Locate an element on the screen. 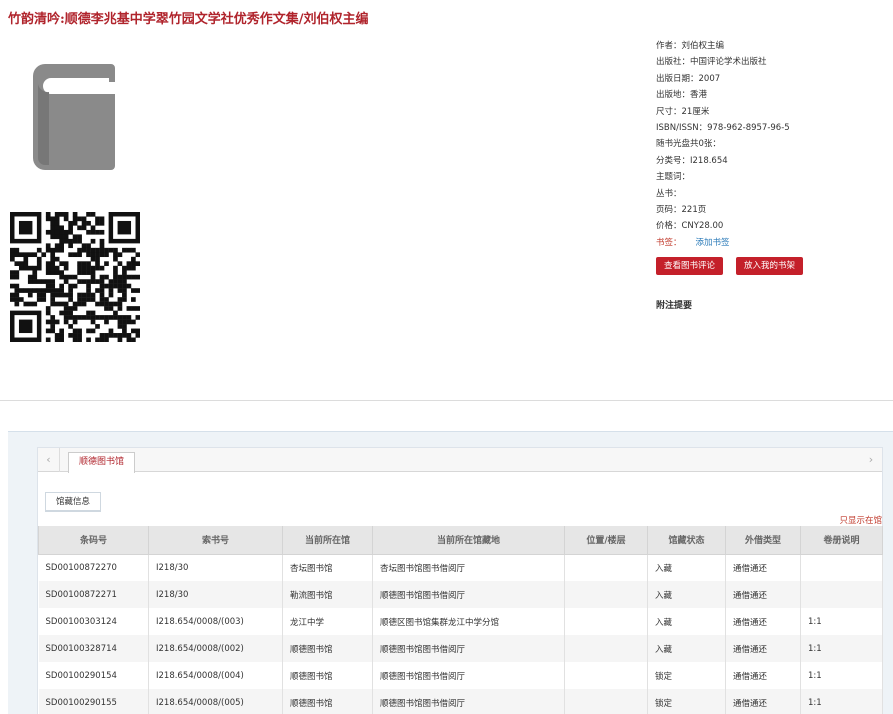 The width and height of the screenshot is (893, 714). cell-library: 杏坛图书馆 is located at coordinates (327, 567).